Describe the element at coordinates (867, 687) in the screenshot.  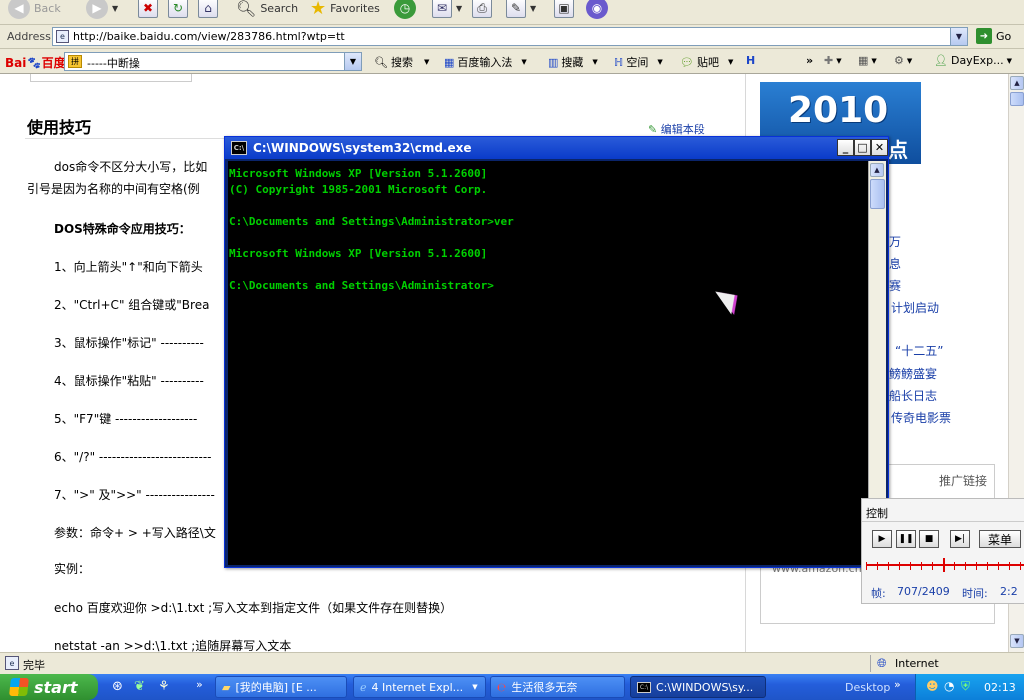
I see `desktop-toolbar-label: Desktop` at that location.